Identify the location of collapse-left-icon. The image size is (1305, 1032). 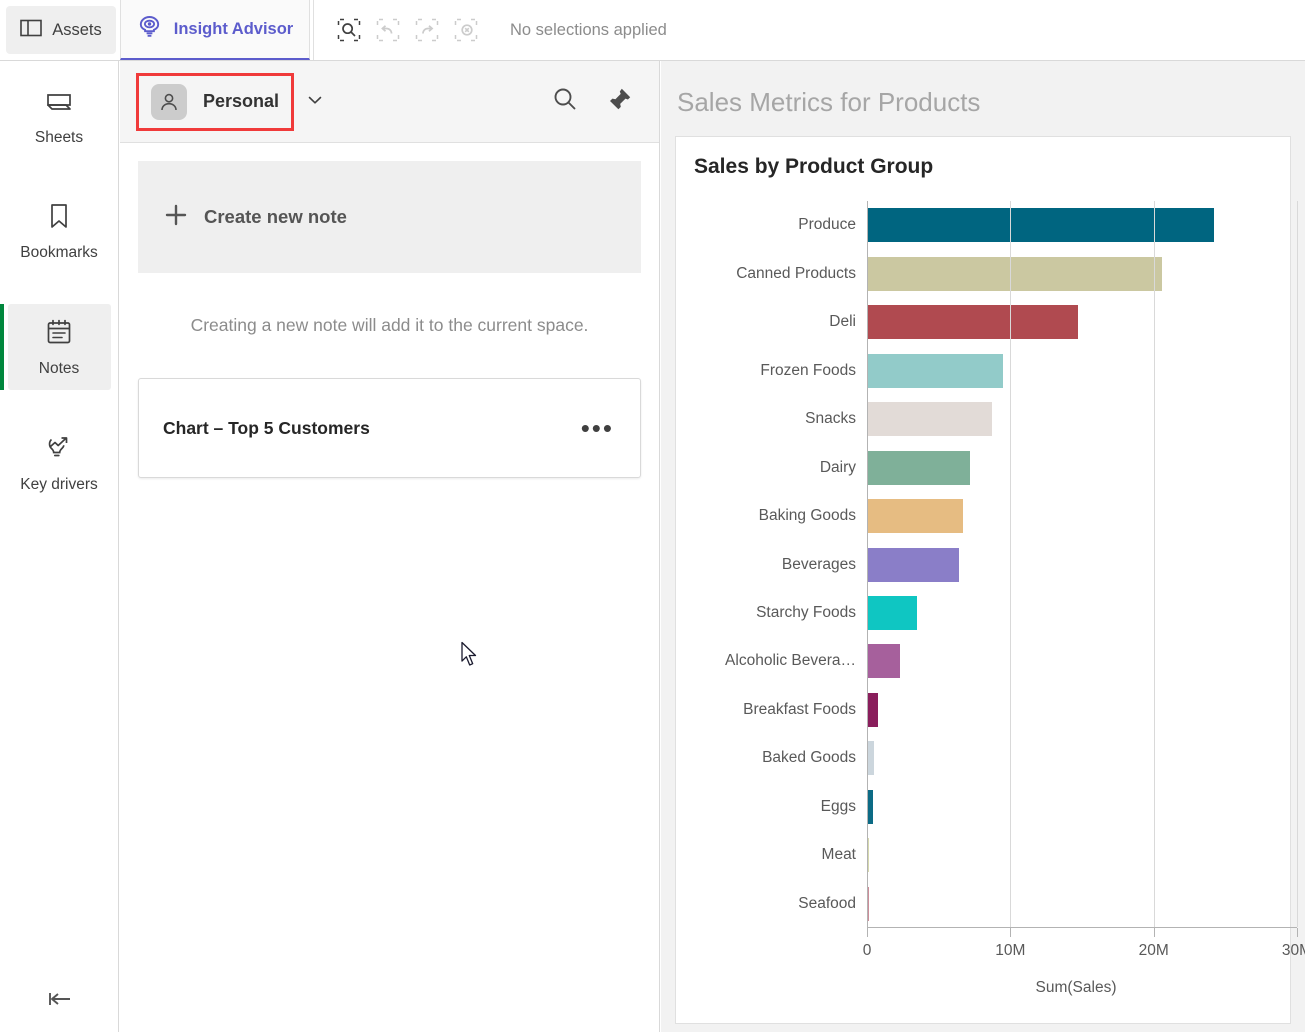
(60, 1001).